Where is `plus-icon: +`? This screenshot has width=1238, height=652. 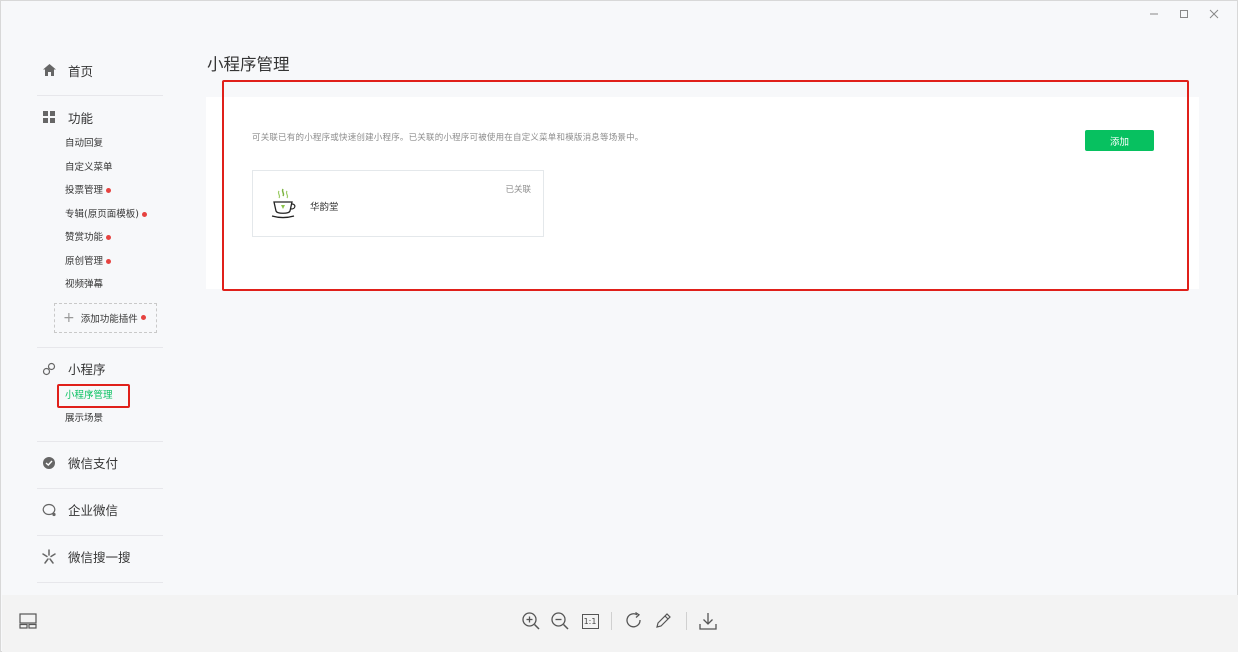 plus-icon: + is located at coordinates (69, 317).